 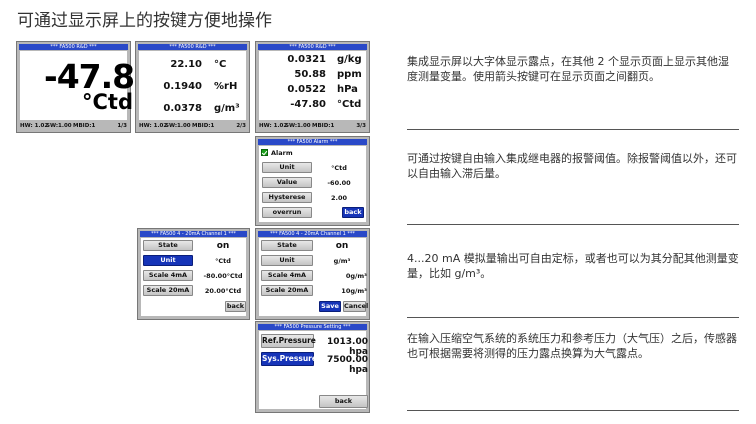 What do you see at coordinates (186, 64) in the screenshot?
I see `measure-value: 22.10` at bounding box center [186, 64].